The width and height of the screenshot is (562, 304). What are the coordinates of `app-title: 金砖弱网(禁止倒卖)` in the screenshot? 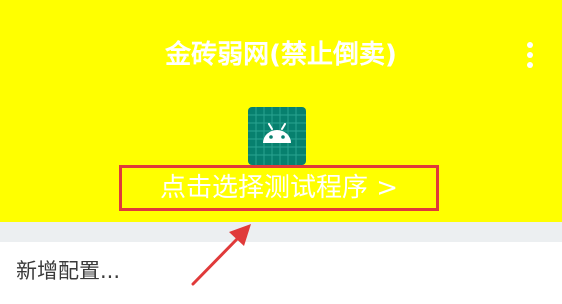 It's located at (281, 55).